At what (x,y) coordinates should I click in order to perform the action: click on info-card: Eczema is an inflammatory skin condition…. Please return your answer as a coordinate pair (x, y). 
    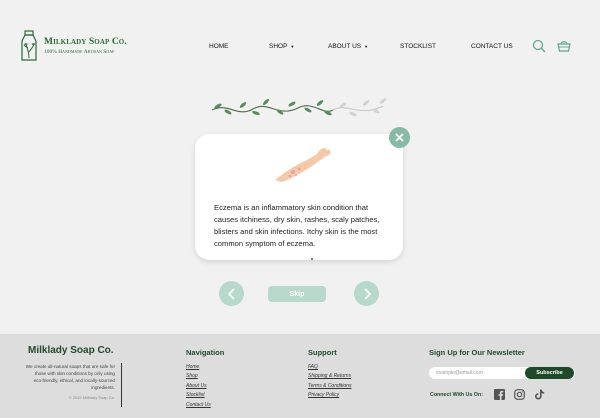
    Looking at the image, I should click on (299, 197).